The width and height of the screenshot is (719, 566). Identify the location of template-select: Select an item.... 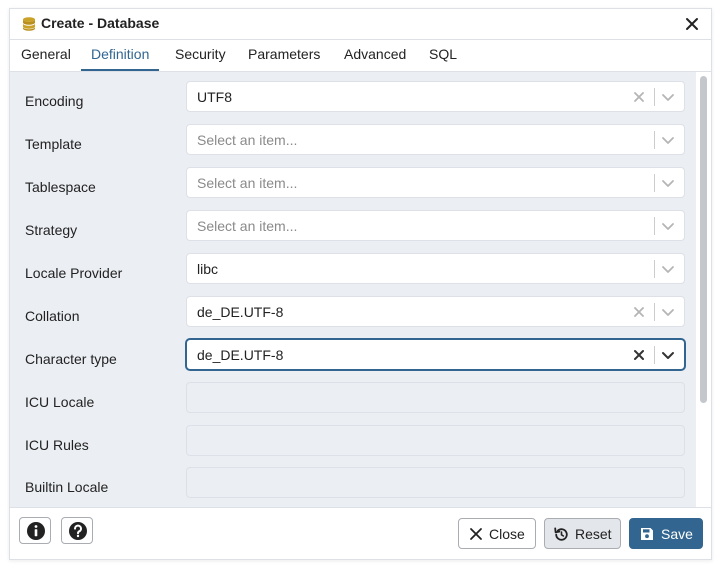
(435, 139).